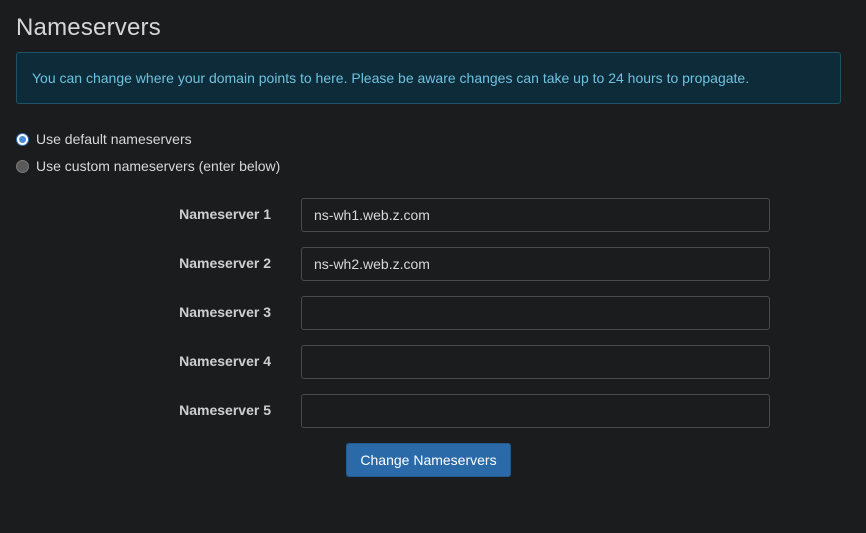 This screenshot has height=533, width=866. I want to click on nameserver-5-input, so click(535, 411).